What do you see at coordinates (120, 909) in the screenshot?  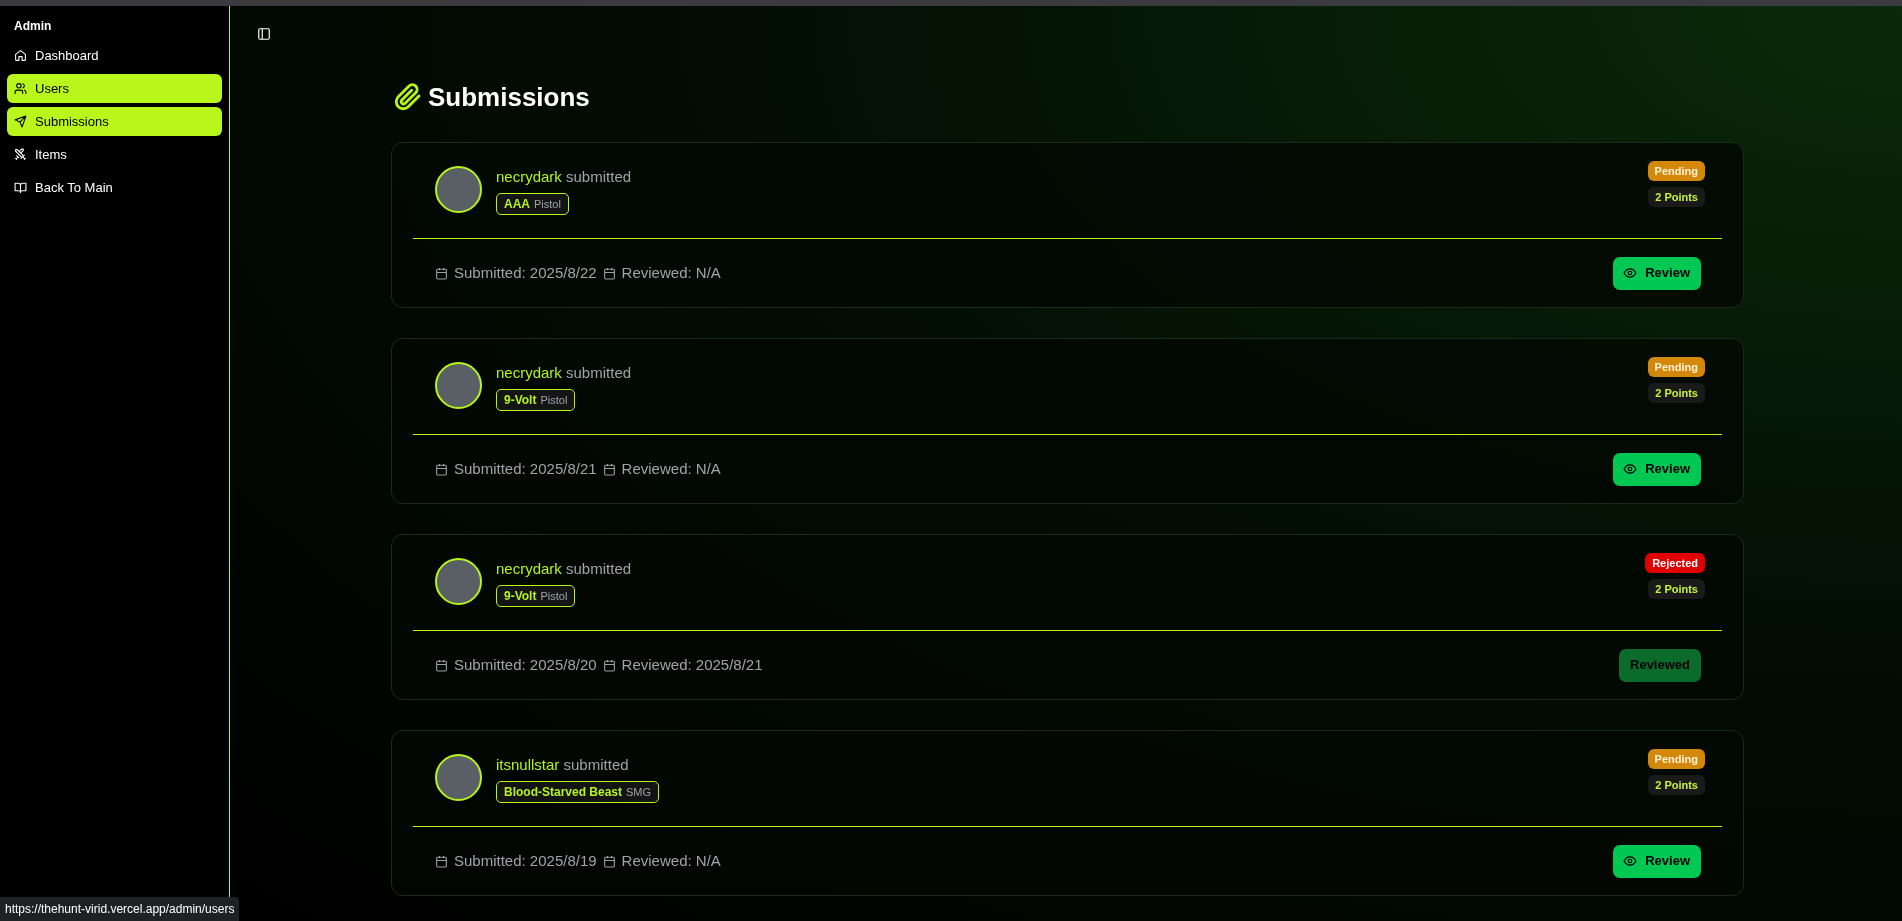 I see `link-url-tooltip: https://thehunt-virid.vercel.app/admin/users` at bounding box center [120, 909].